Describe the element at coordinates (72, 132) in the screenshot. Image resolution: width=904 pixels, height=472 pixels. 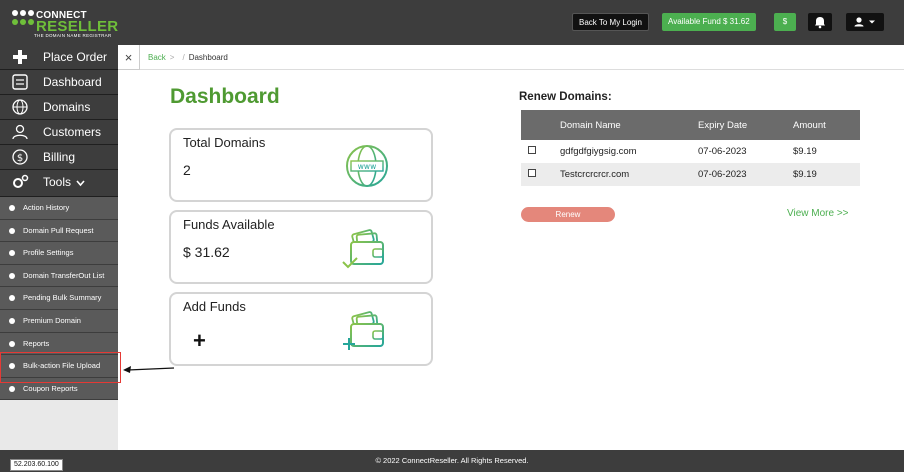
I see `sidebar-item-label: Customers` at that location.